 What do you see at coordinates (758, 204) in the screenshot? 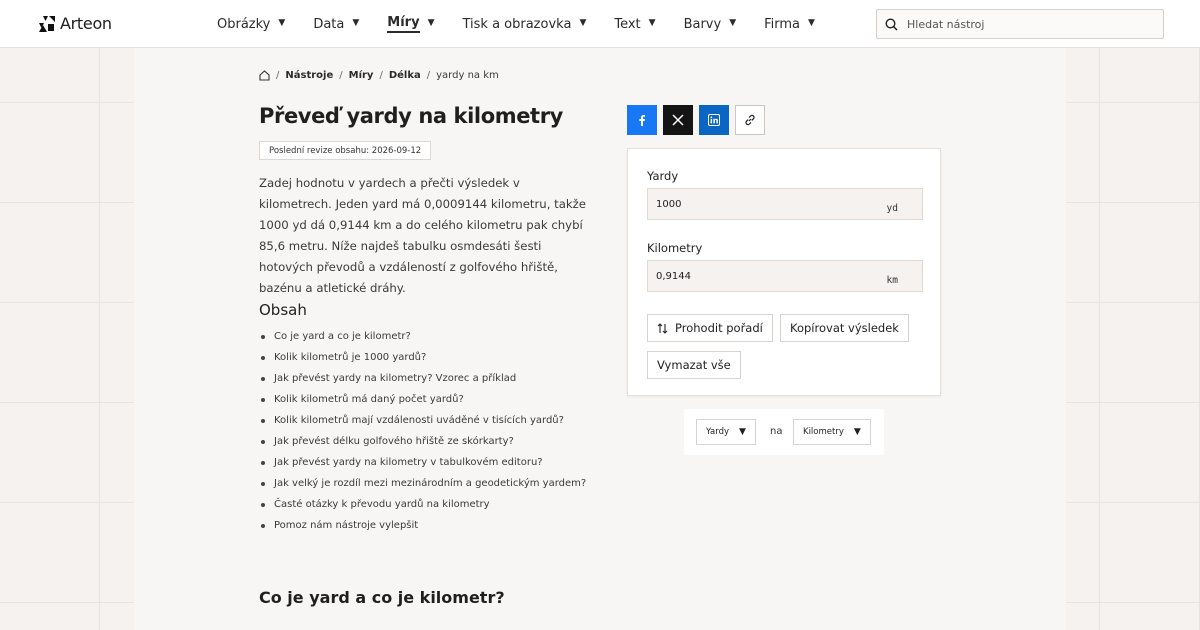
I see `yards-input` at bounding box center [758, 204].